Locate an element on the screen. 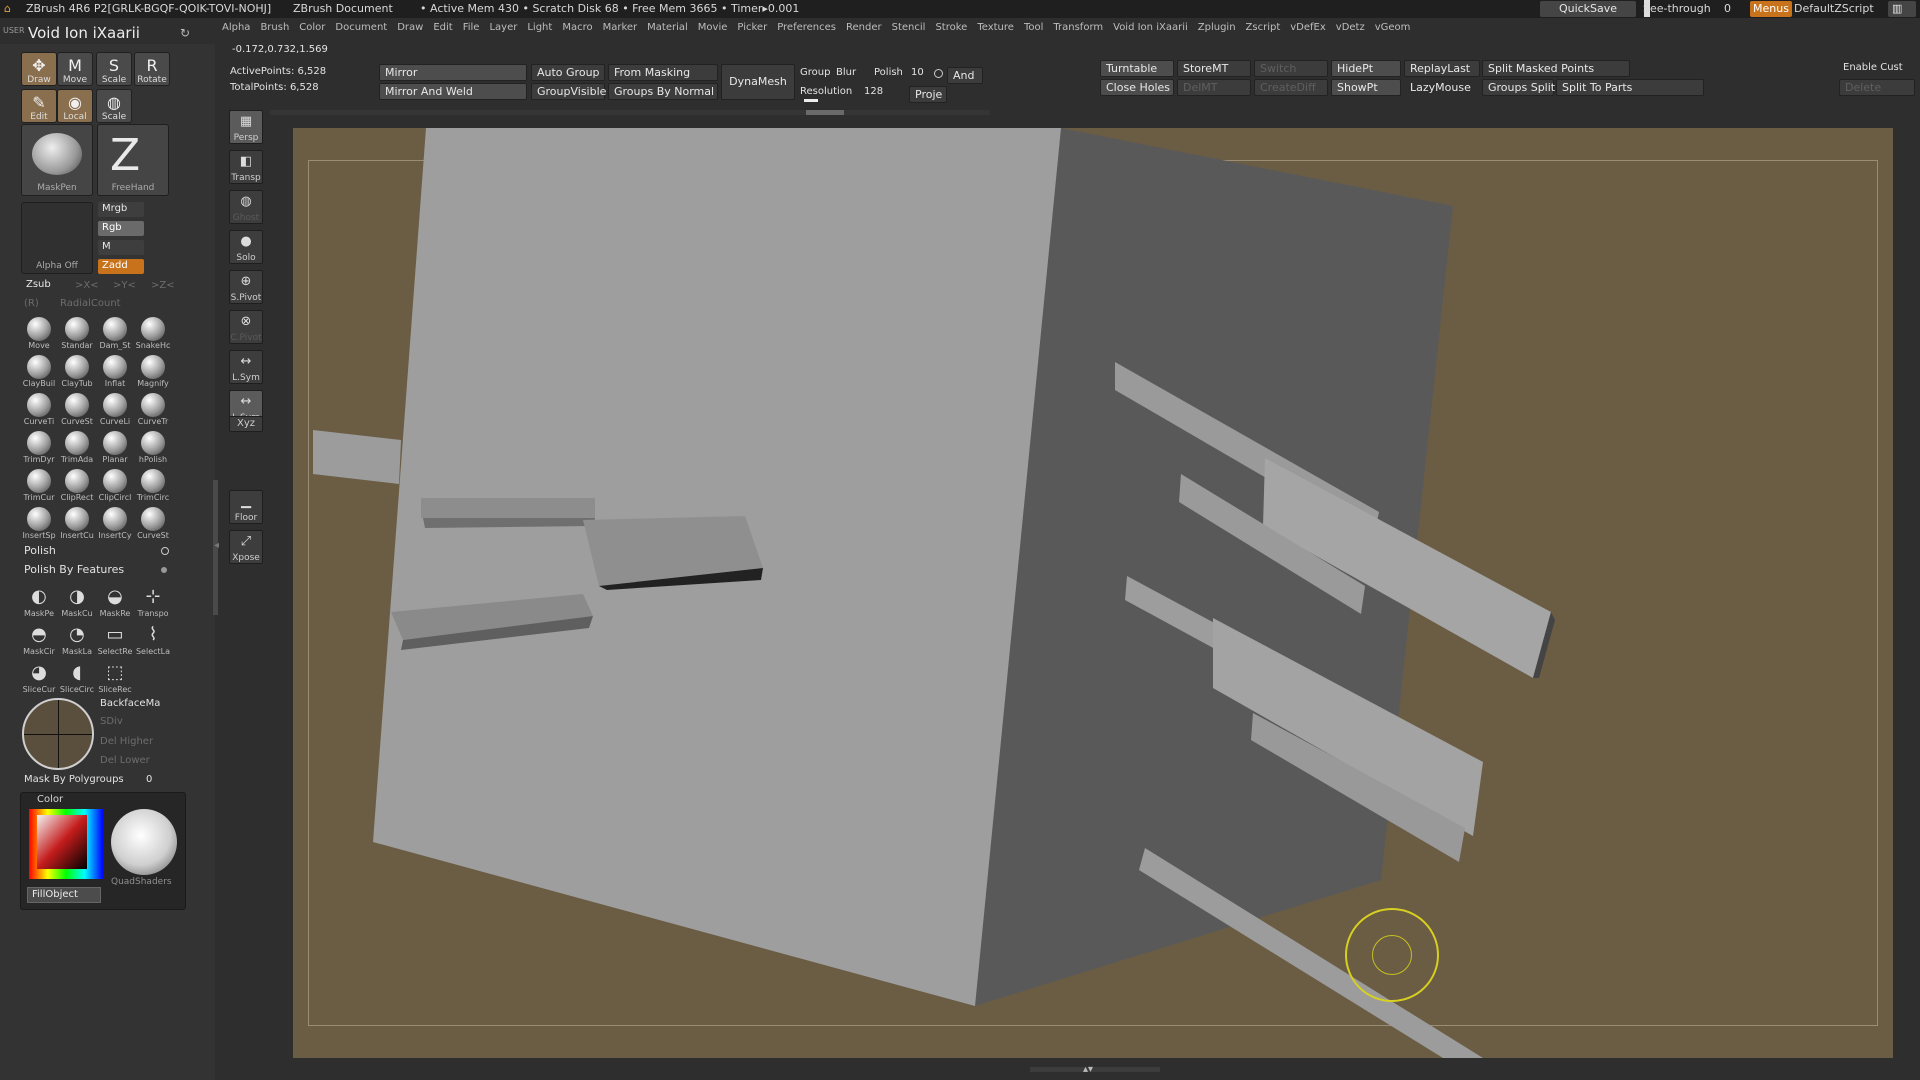  polish-toggle-icon is located at coordinates (165, 551).